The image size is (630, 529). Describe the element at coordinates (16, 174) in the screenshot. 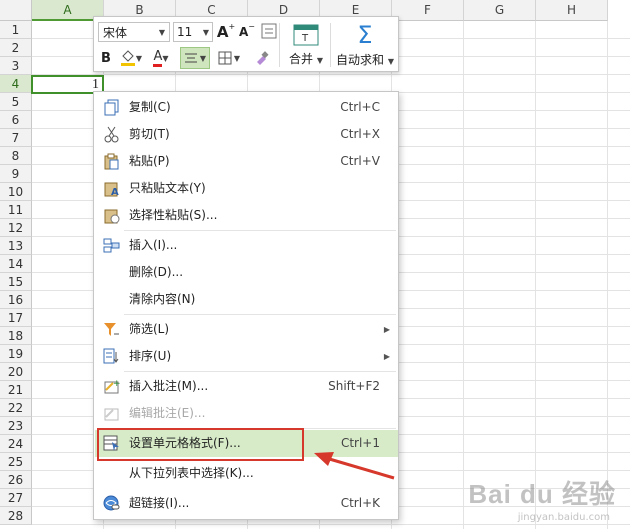

I see `row-header-9: 9` at that location.